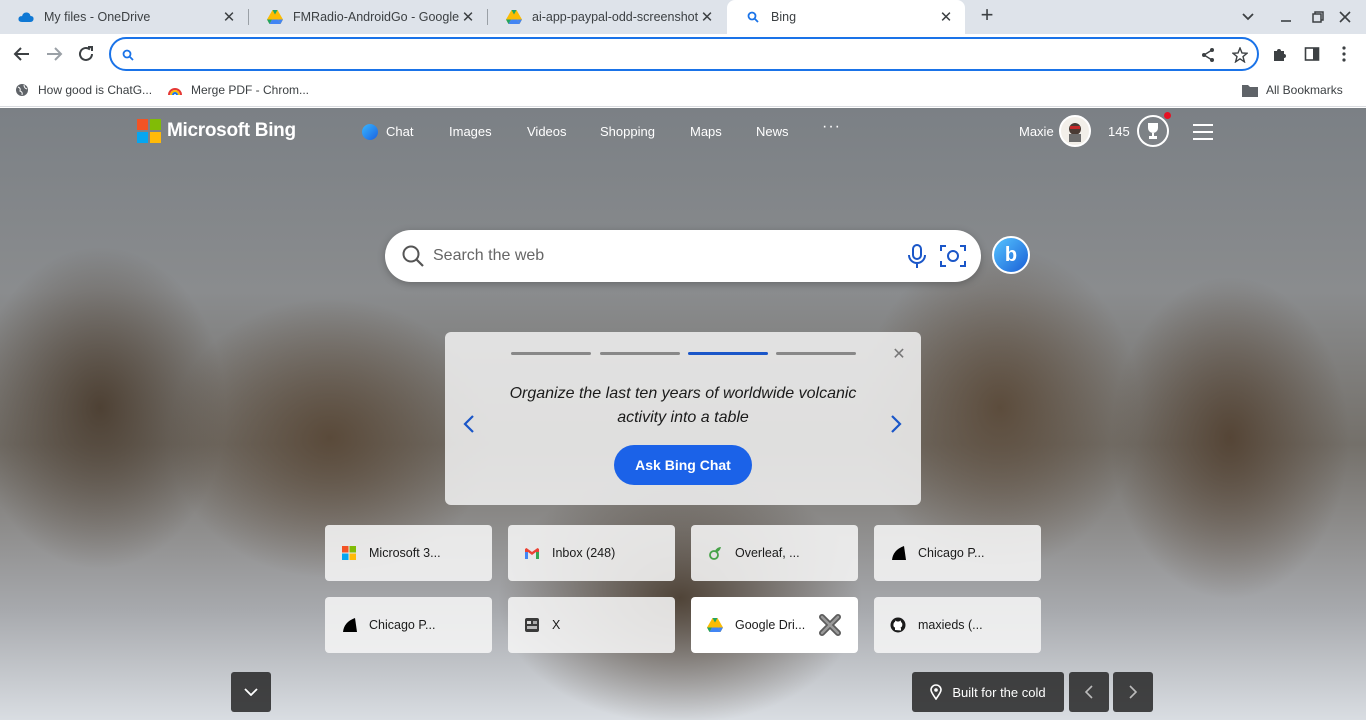 Image resolution: width=1366 pixels, height=720 pixels. What do you see at coordinates (1167, 115) in the screenshot?
I see `notification-dot` at bounding box center [1167, 115].